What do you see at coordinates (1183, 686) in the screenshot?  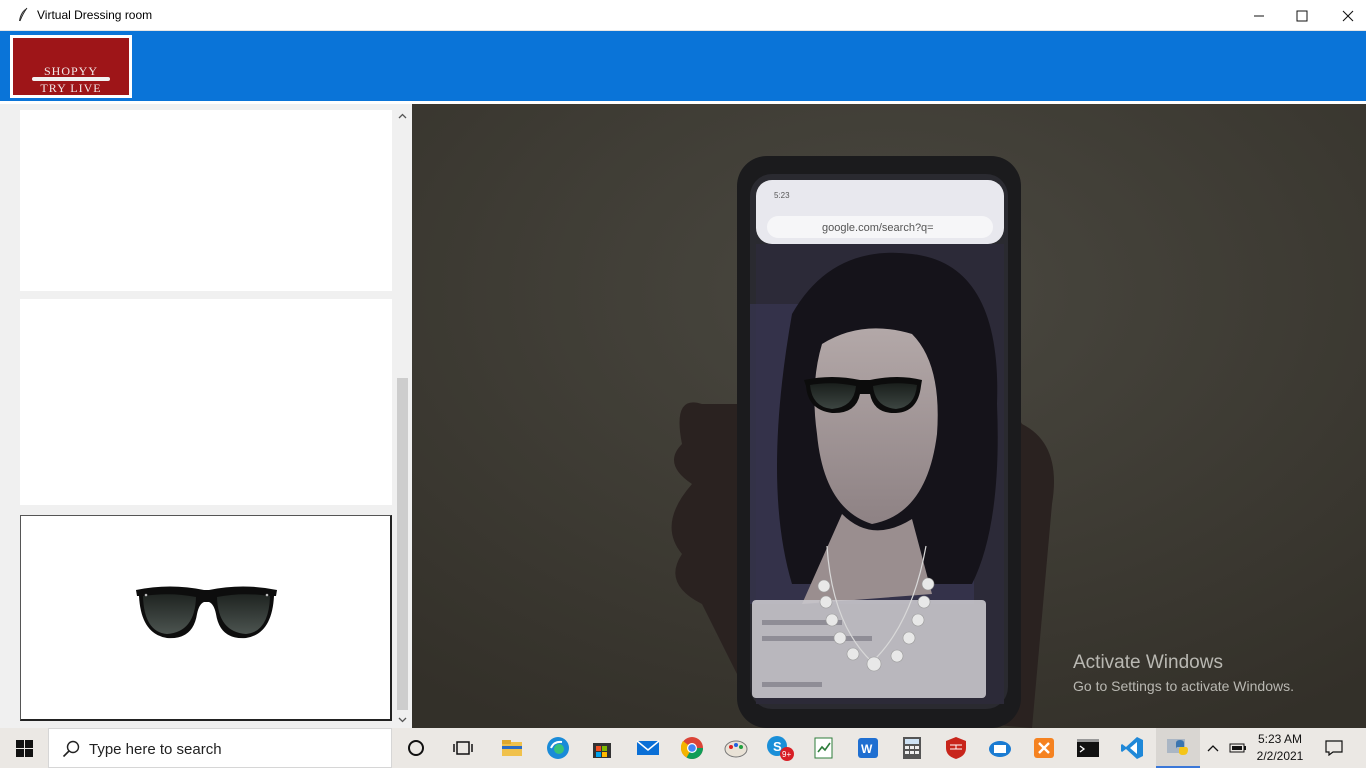 I see `activate-subtitle: Go to Settings to activate Windows.` at bounding box center [1183, 686].